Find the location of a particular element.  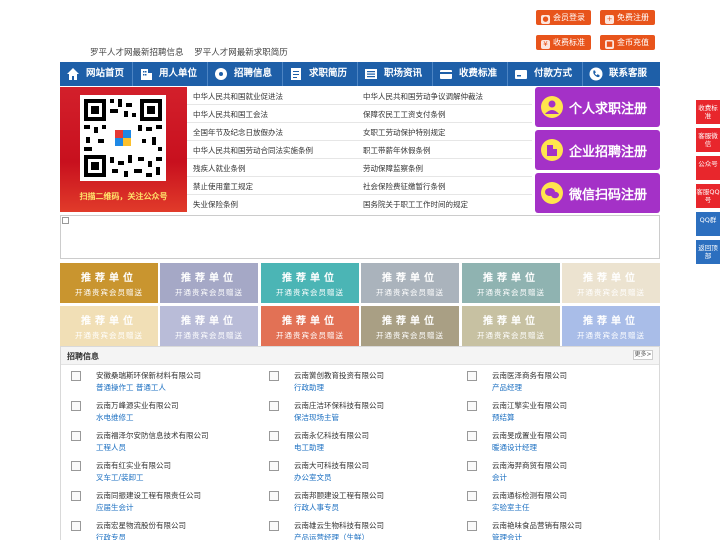

law-link: 中华人民共和国就业促进法 is located at coordinates (238, 96).